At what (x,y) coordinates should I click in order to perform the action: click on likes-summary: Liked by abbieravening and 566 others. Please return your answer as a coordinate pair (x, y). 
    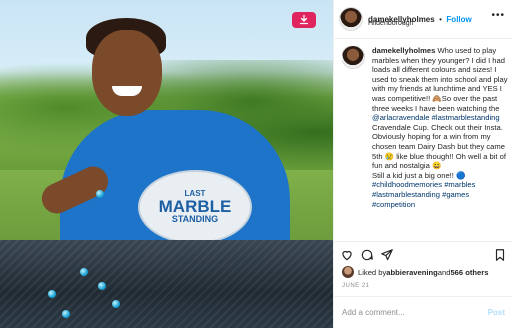
    Looking at the image, I should click on (415, 272).